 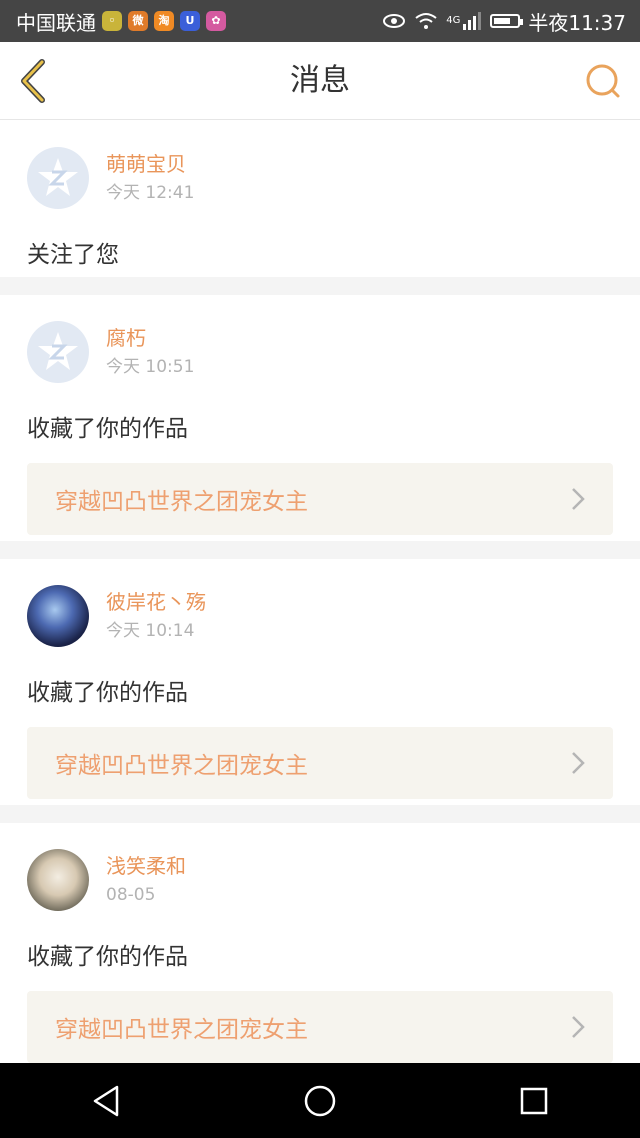 I want to click on recents-square-icon, so click(x=534, y=1101).